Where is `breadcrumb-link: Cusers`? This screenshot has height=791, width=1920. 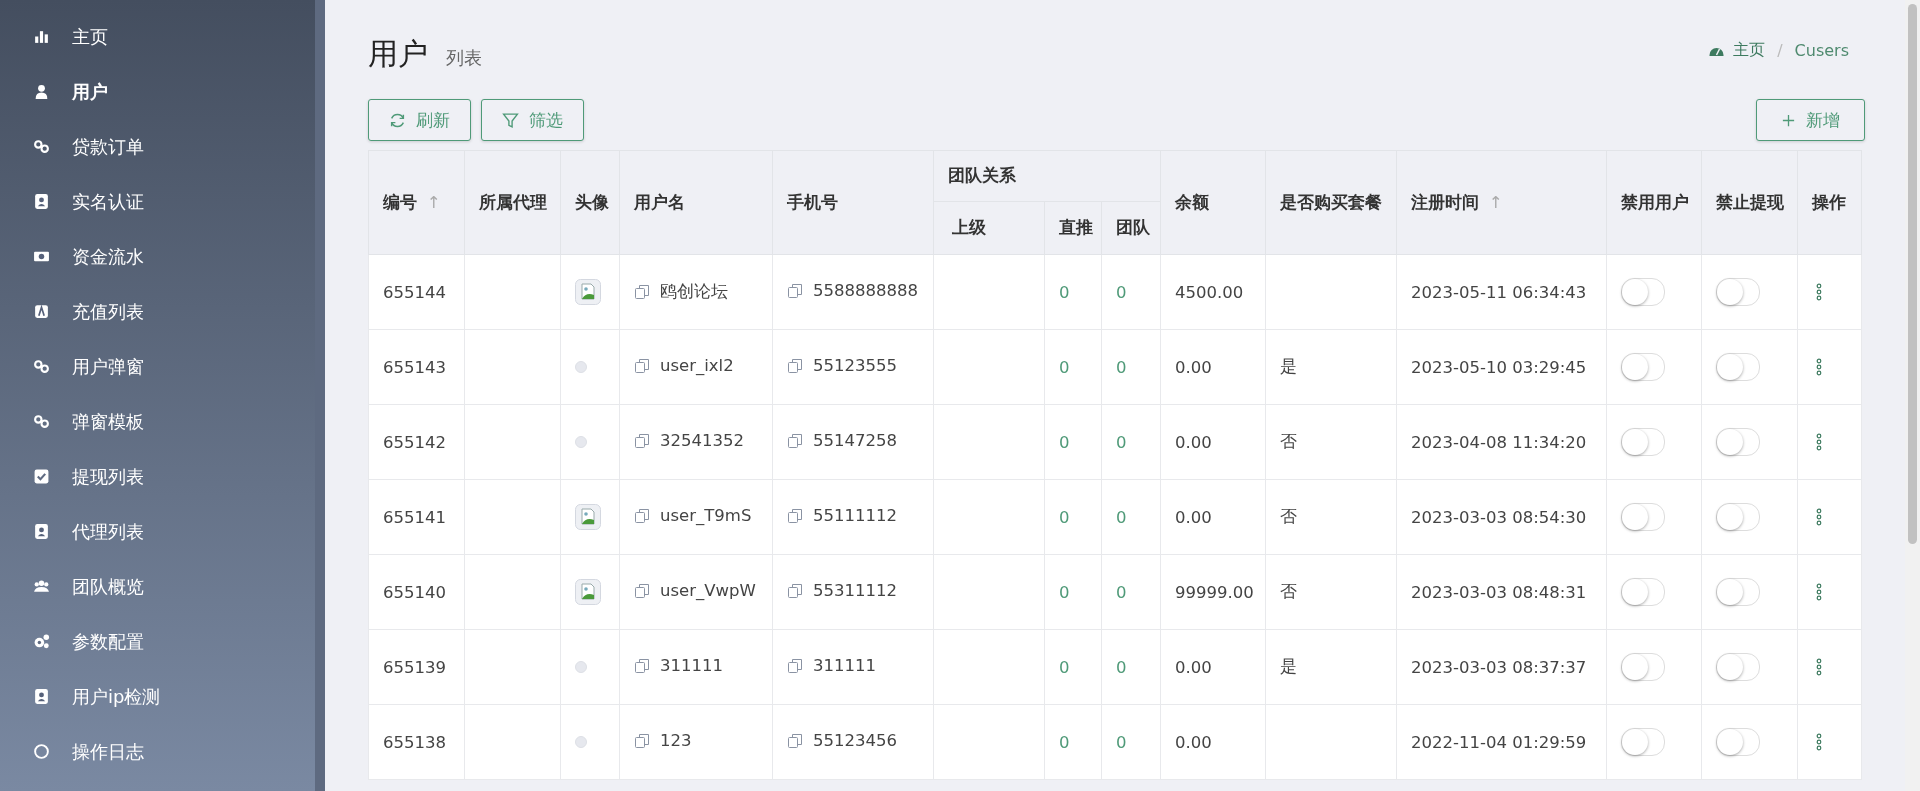 breadcrumb-link: Cusers is located at coordinates (1821, 50).